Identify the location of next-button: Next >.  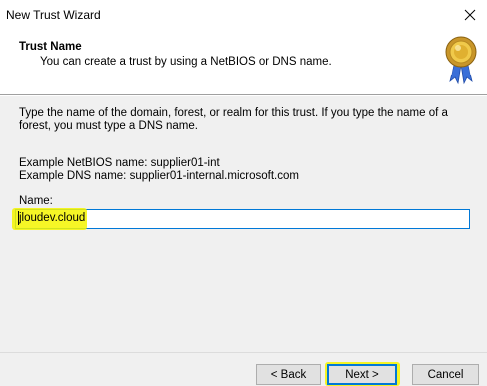
(362, 374).